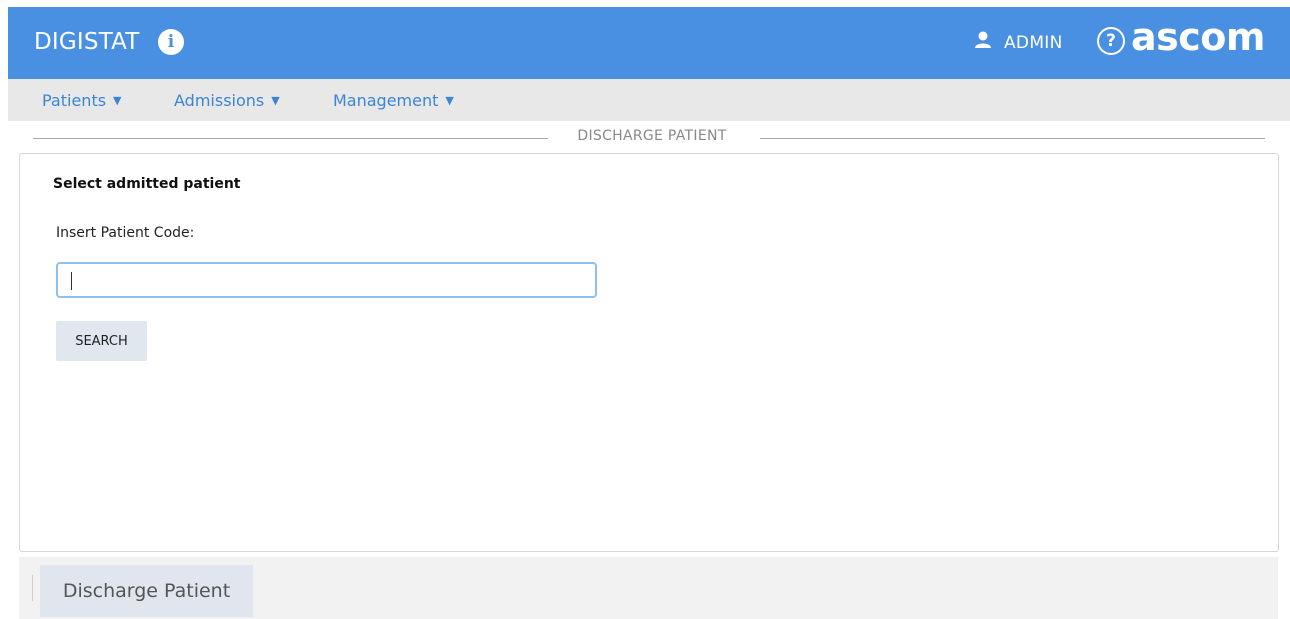  I want to click on app-header: DIGISTAT i ADMIN ? ascom, so click(649, 43).